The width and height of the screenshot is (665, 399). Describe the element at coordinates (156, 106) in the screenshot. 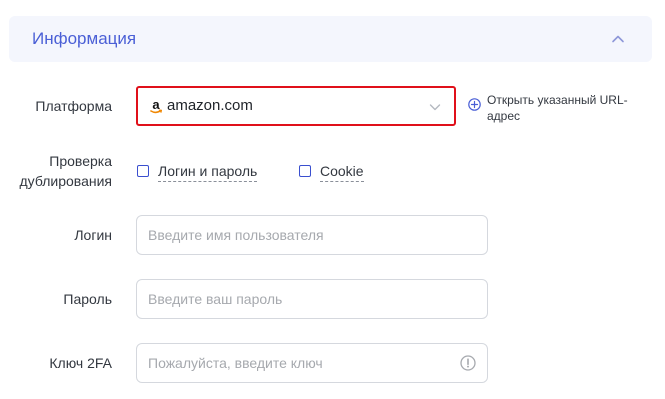

I see `amazon-logo-icon: a` at that location.